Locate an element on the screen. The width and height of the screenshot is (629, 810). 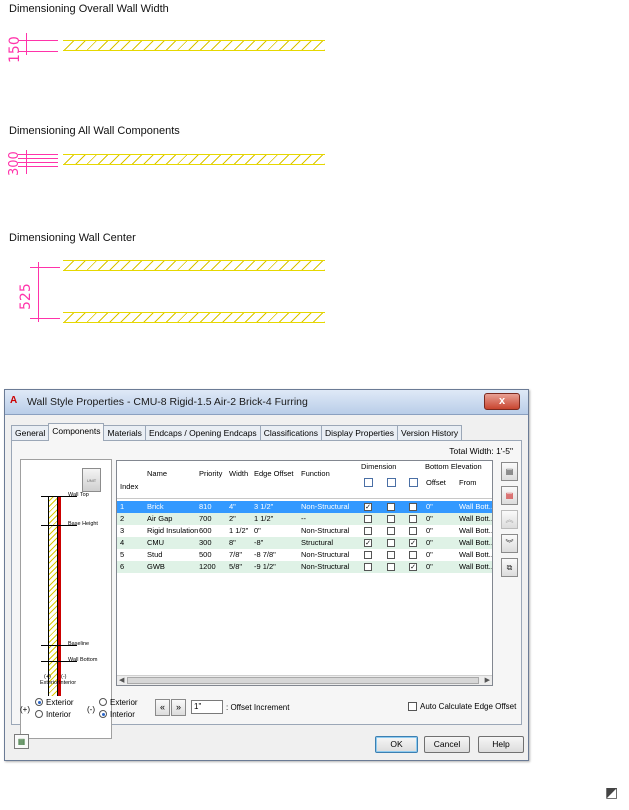
col-priority: Priority is located at coordinates (210, 473).